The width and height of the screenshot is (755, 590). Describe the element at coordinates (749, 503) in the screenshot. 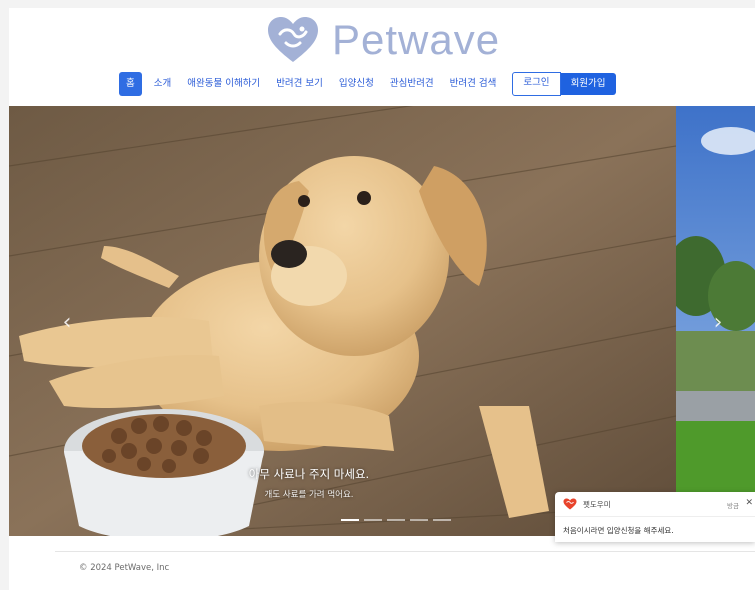

I see `close-icon: ✕` at that location.